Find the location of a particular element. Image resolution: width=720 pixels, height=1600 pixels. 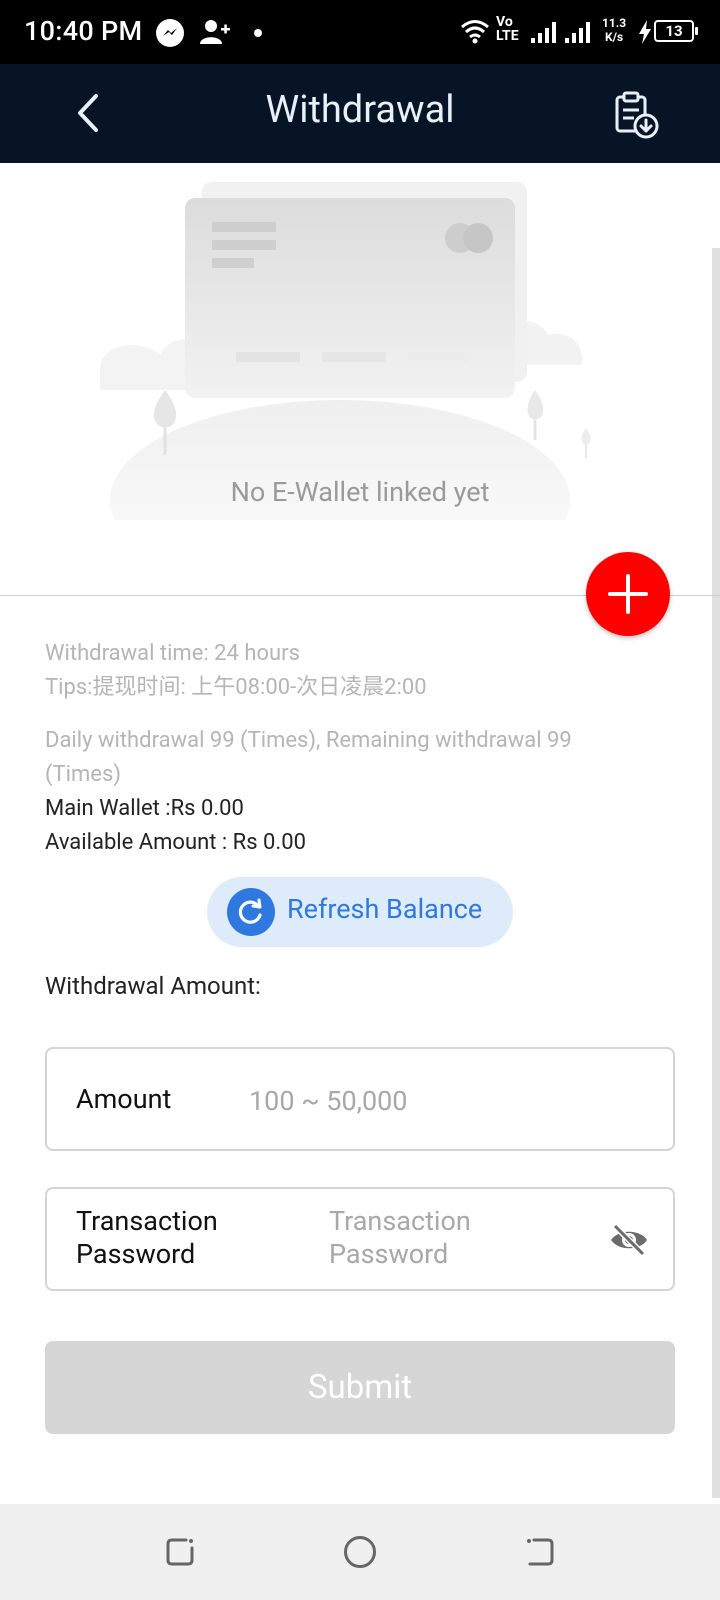

status-bar: 10:40 PM Vo LTE 11.3 K/s 13 is located at coordinates (360, 32).